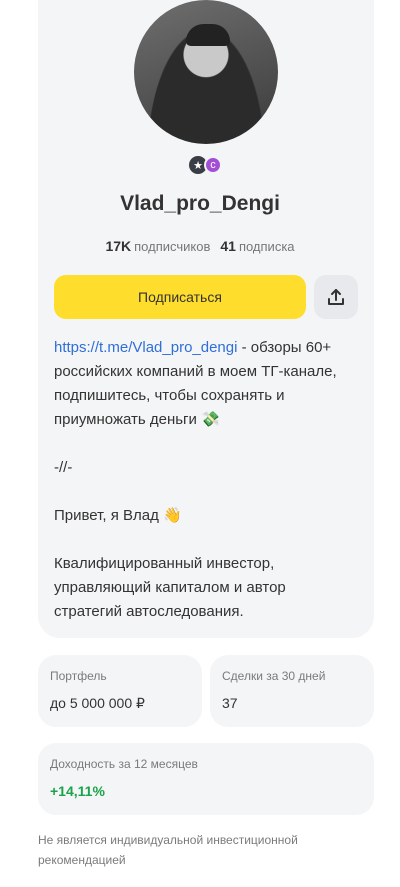 The width and height of the screenshot is (400, 887). Describe the element at coordinates (292, 691) in the screenshot. I see `deals-card: Сделки за 30 дней 37` at that location.